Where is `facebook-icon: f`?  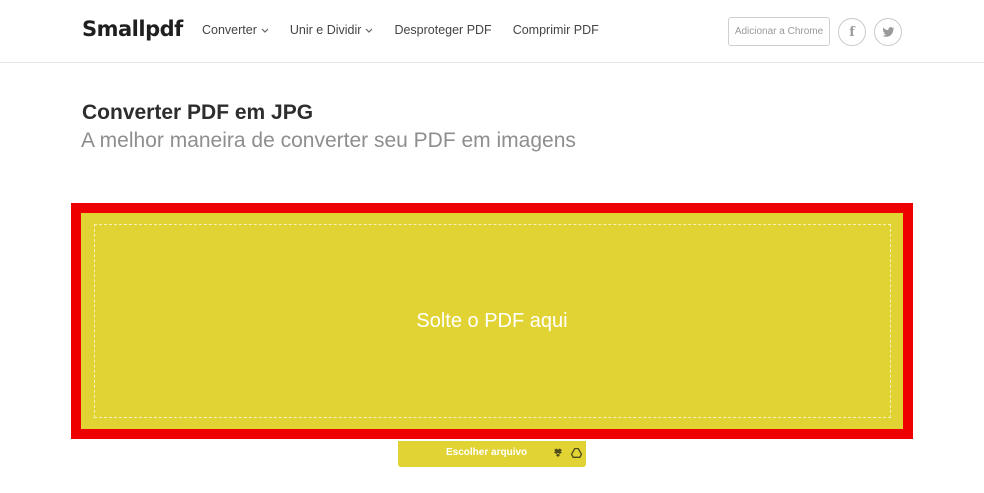 facebook-icon: f is located at coordinates (852, 32).